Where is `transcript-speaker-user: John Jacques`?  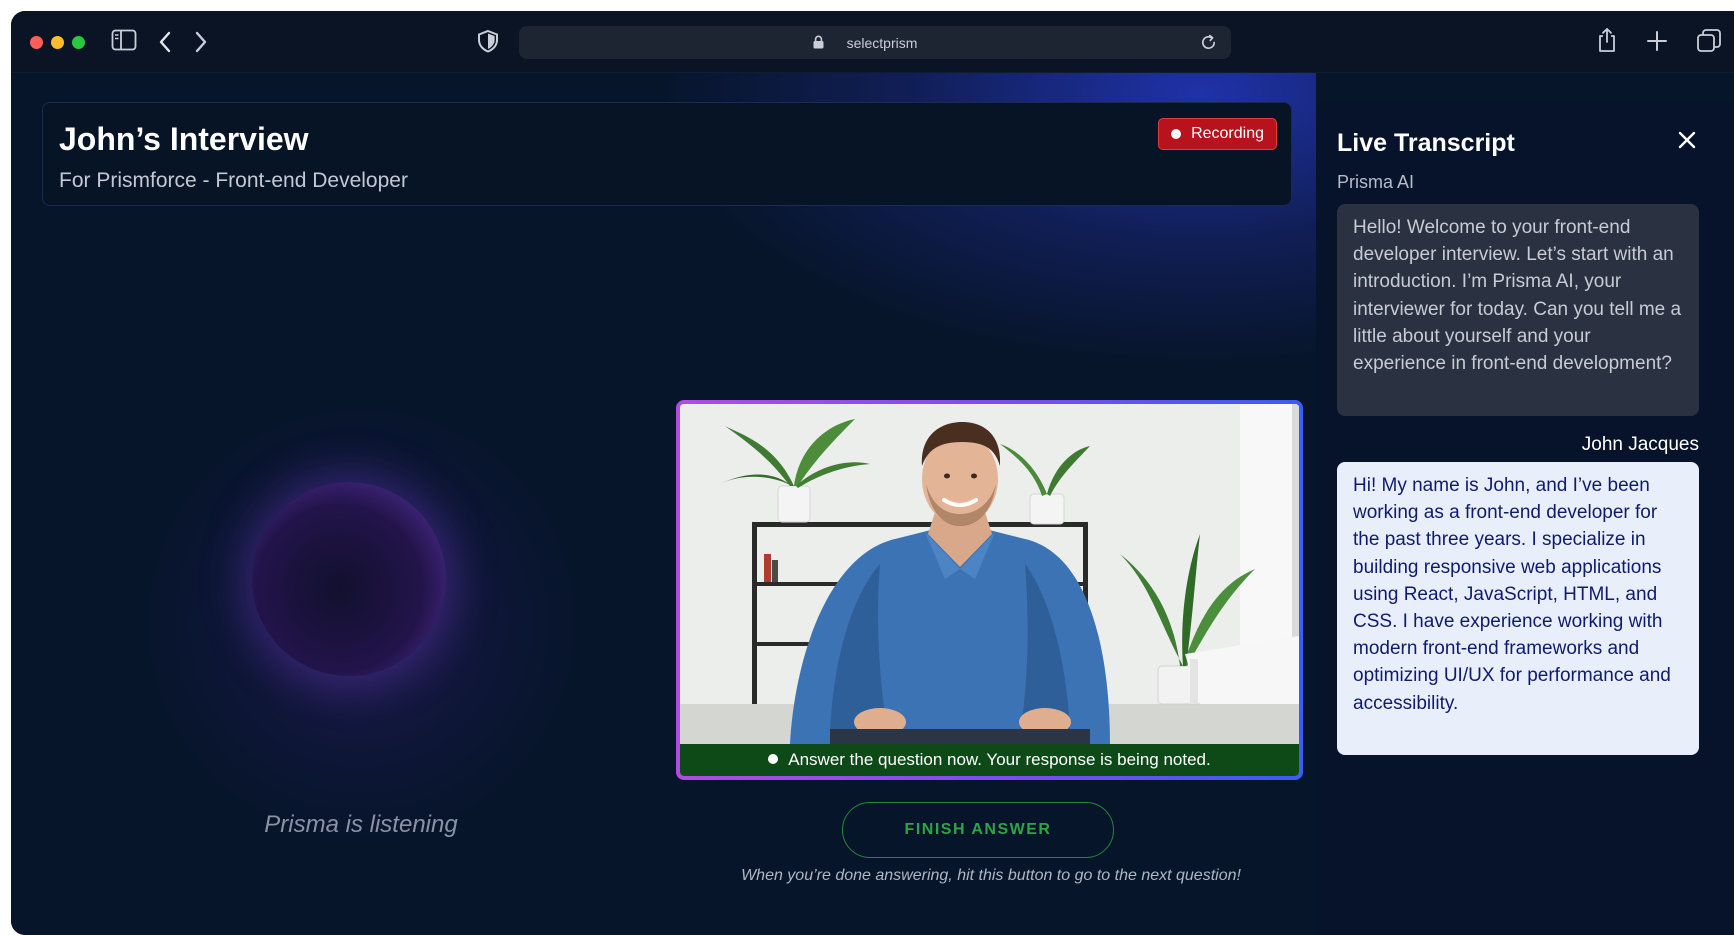 transcript-speaker-user: John Jacques is located at coordinates (1640, 444).